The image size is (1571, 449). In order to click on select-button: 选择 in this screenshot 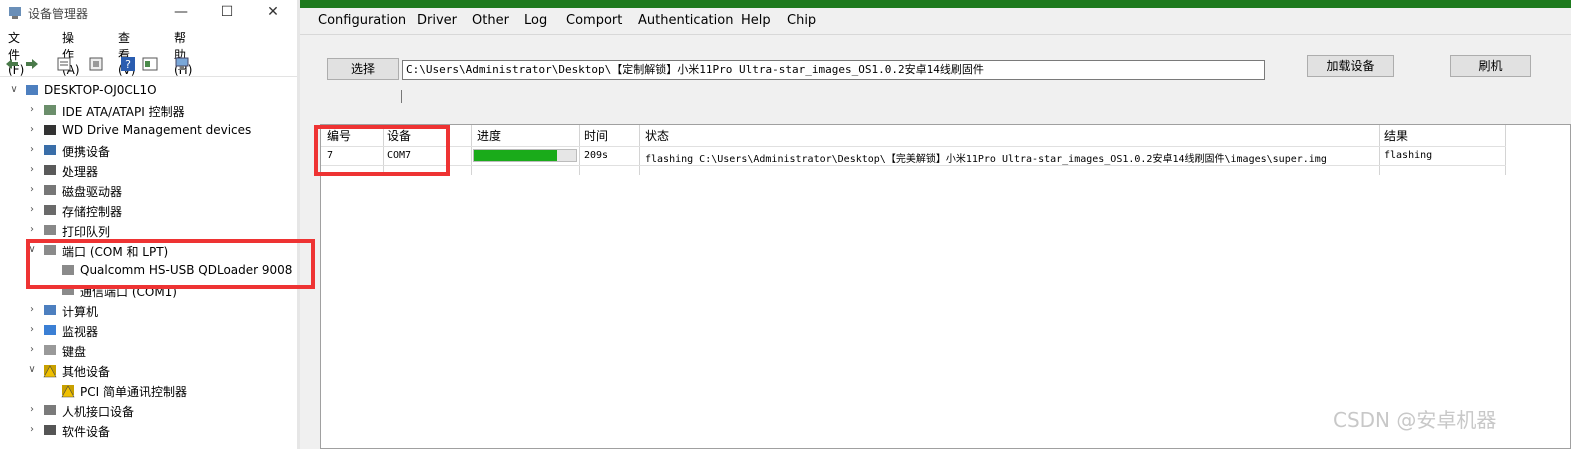, I will do `click(363, 69)`.